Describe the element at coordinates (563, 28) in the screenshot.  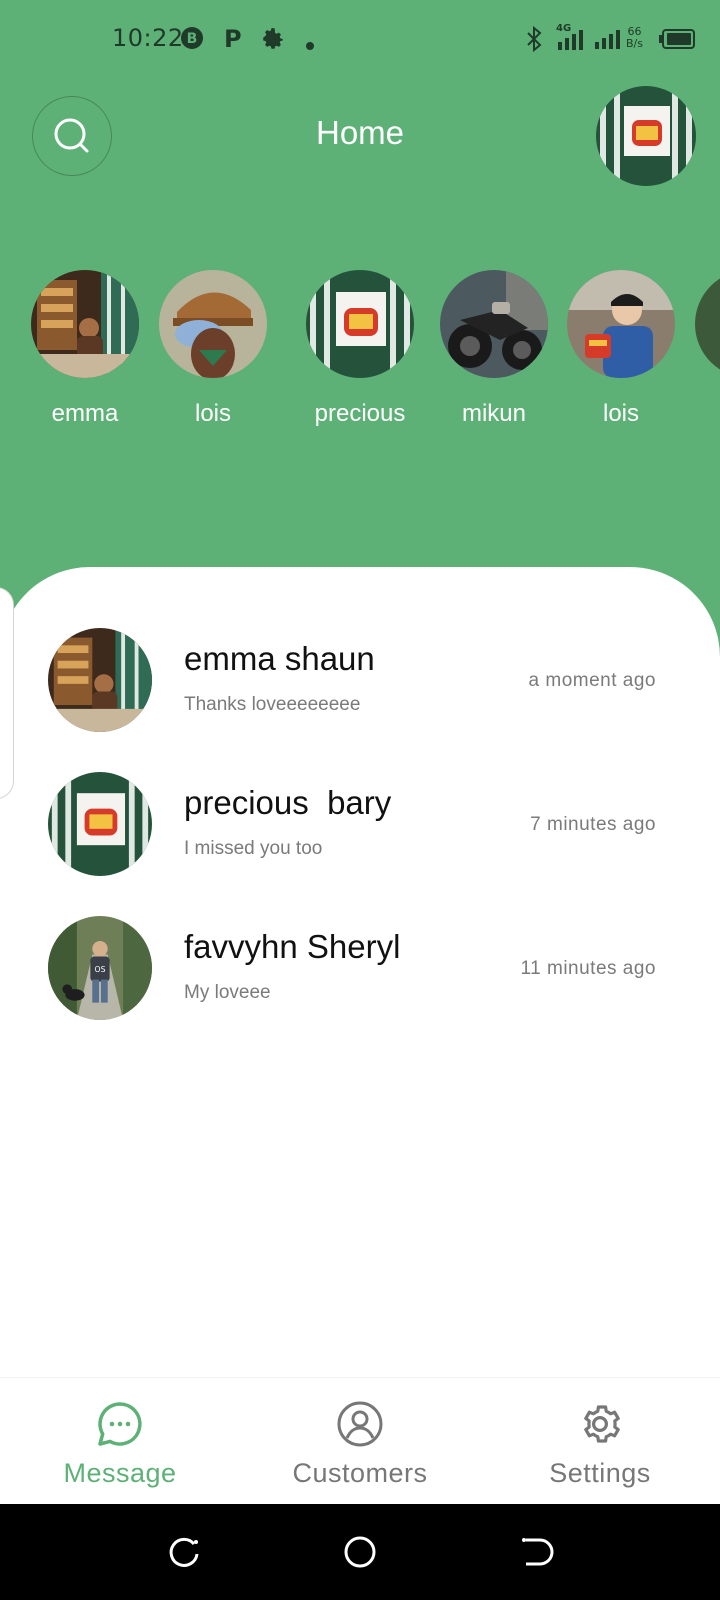
I see `network-type: 4G` at that location.